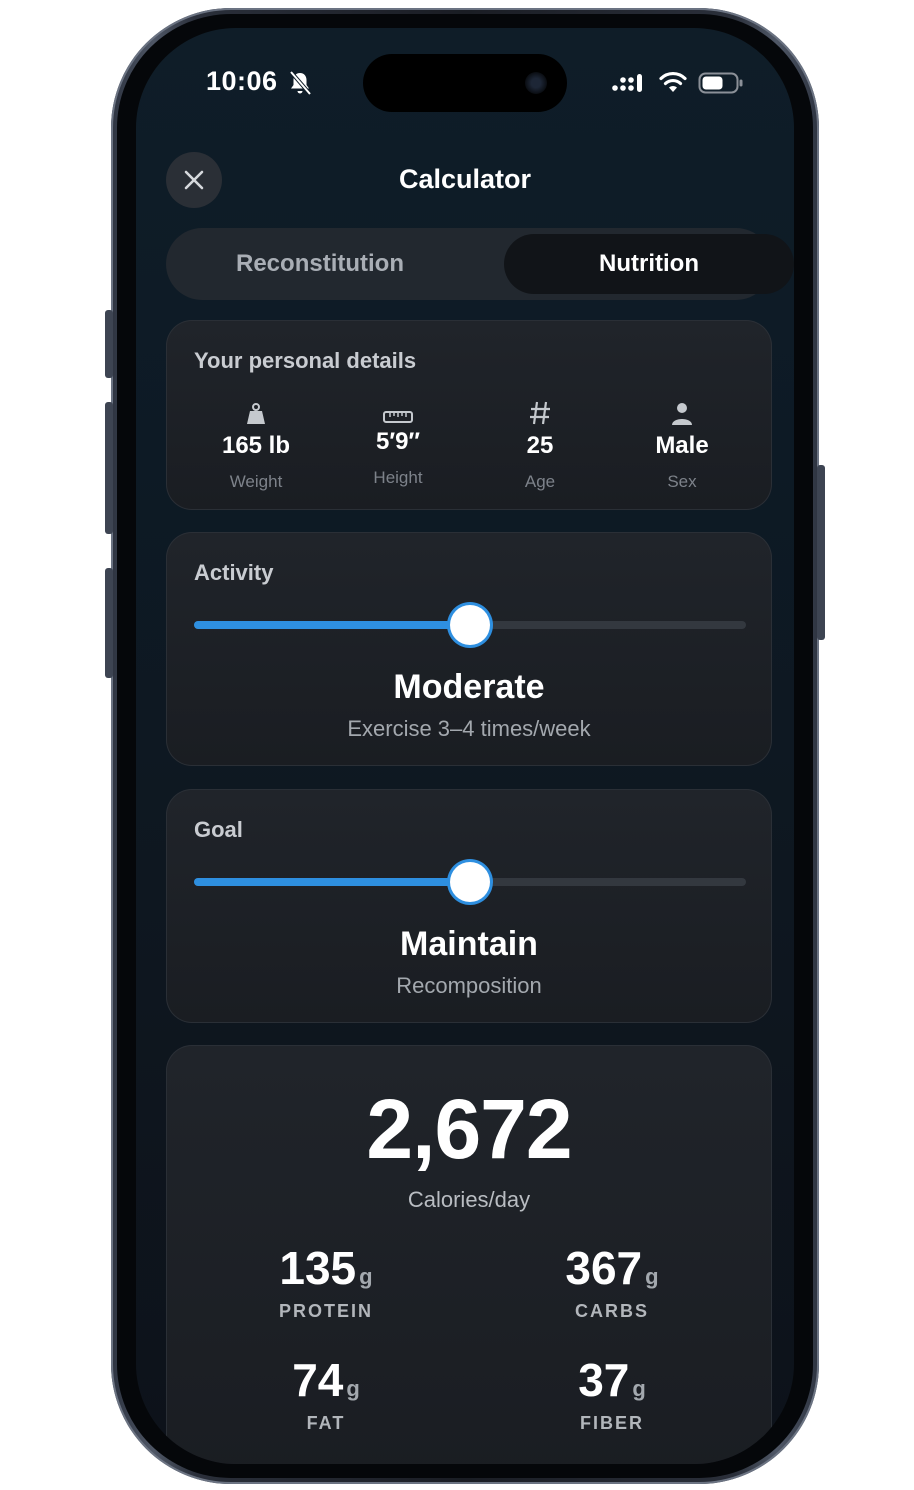  Describe the element at coordinates (332, 882) in the screenshot. I see `goal-slider-fill` at that location.